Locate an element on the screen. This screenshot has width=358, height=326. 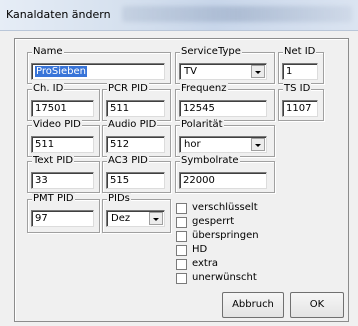
polaritaet-dropdown-button is located at coordinates (258, 144).